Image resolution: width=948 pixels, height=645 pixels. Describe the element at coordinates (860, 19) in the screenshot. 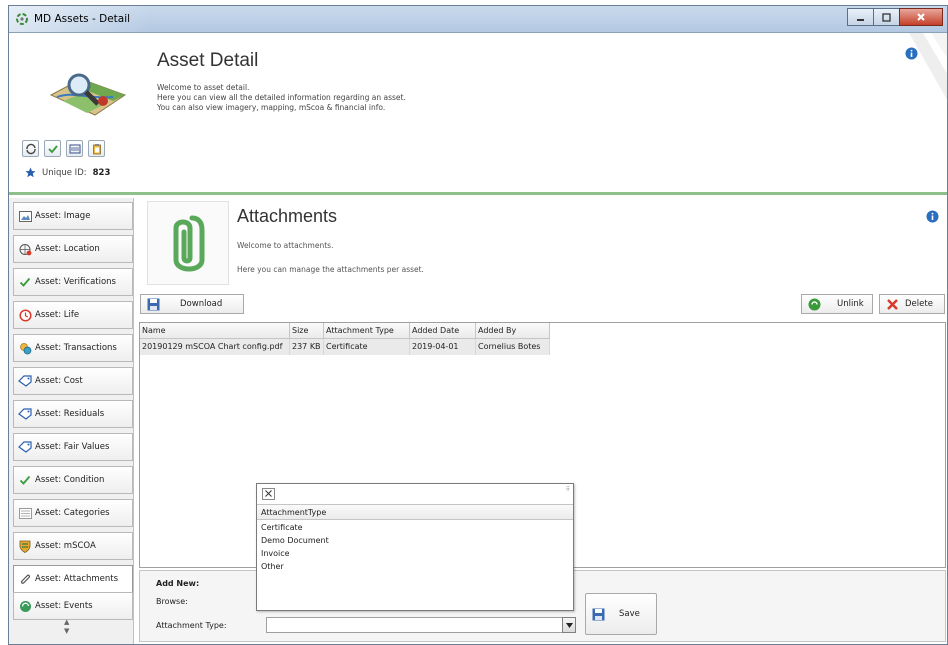

I see `minimize-icon` at that location.